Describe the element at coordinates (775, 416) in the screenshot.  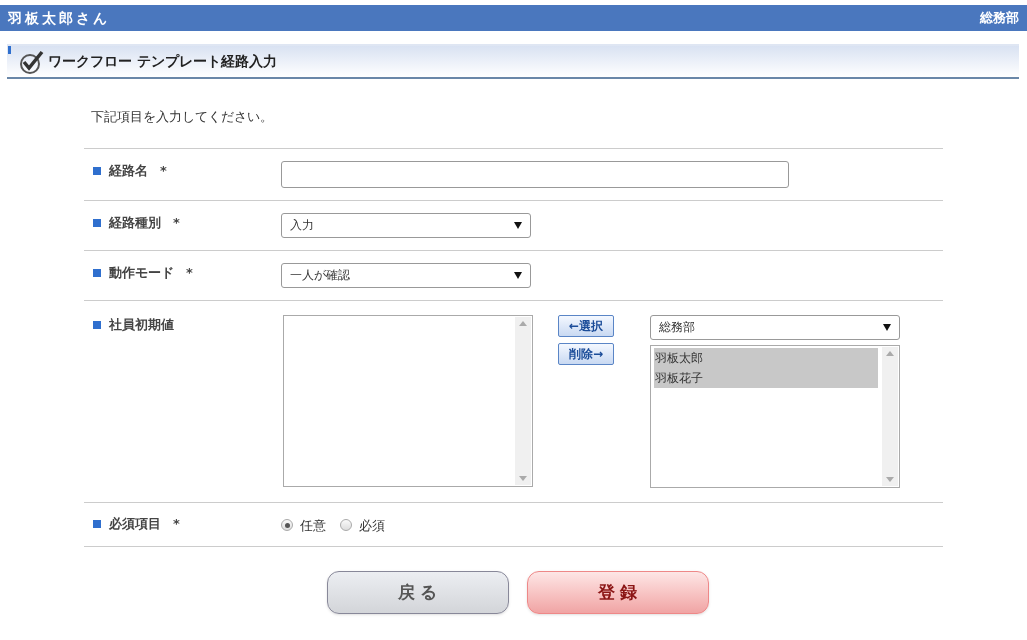
I see `listbox: 羽板太郎 羽板花子` at that location.